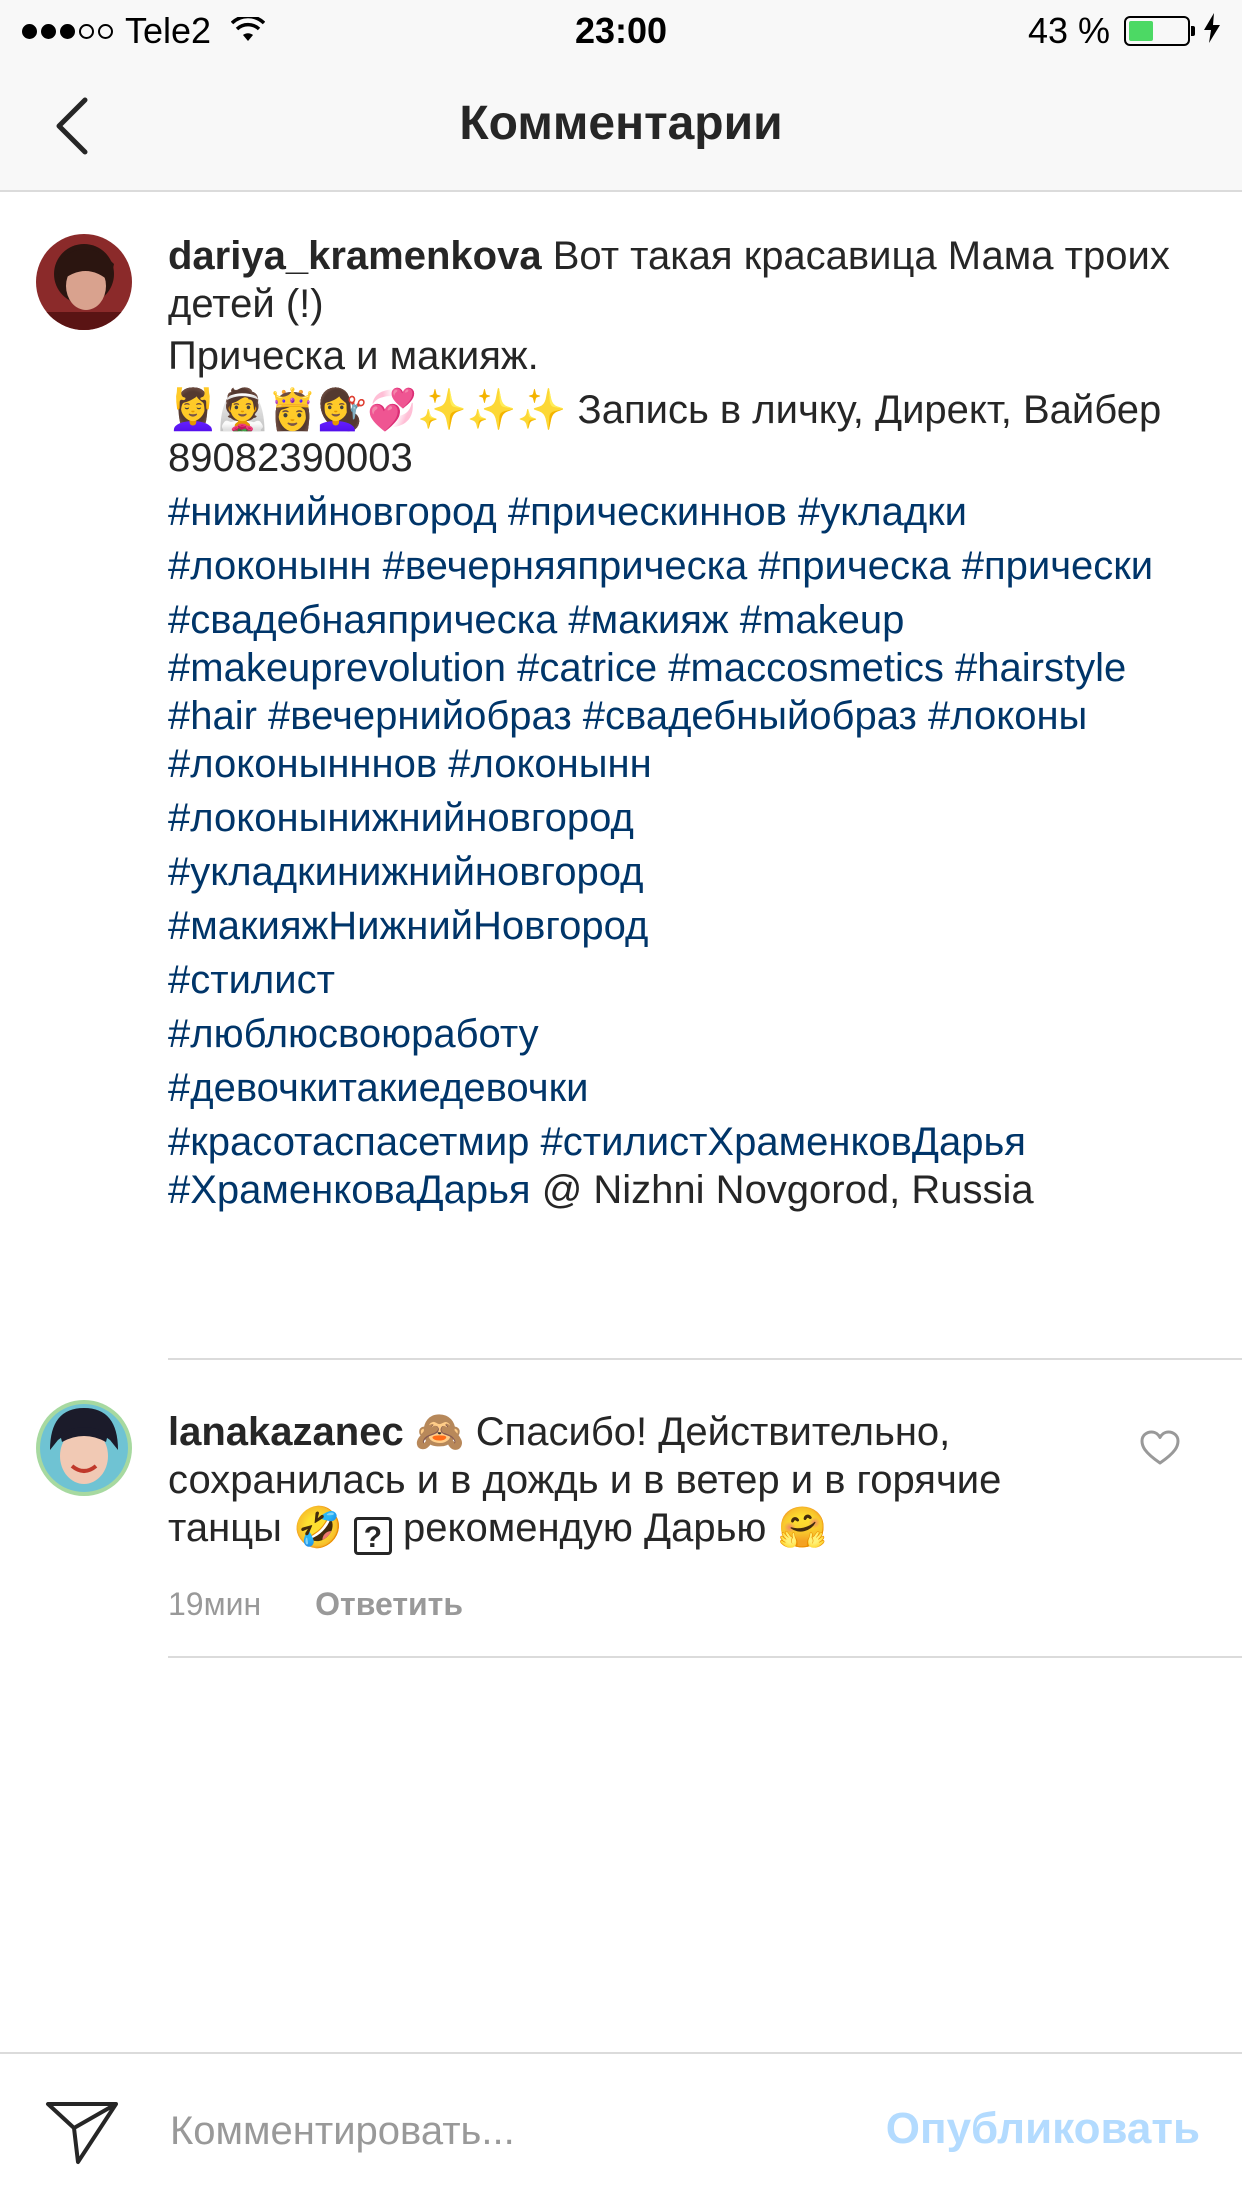  What do you see at coordinates (673, 926) in the screenshot?
I see `hashtag-line: #макияжНижнийНовгород` at bounding box center [673, 926].